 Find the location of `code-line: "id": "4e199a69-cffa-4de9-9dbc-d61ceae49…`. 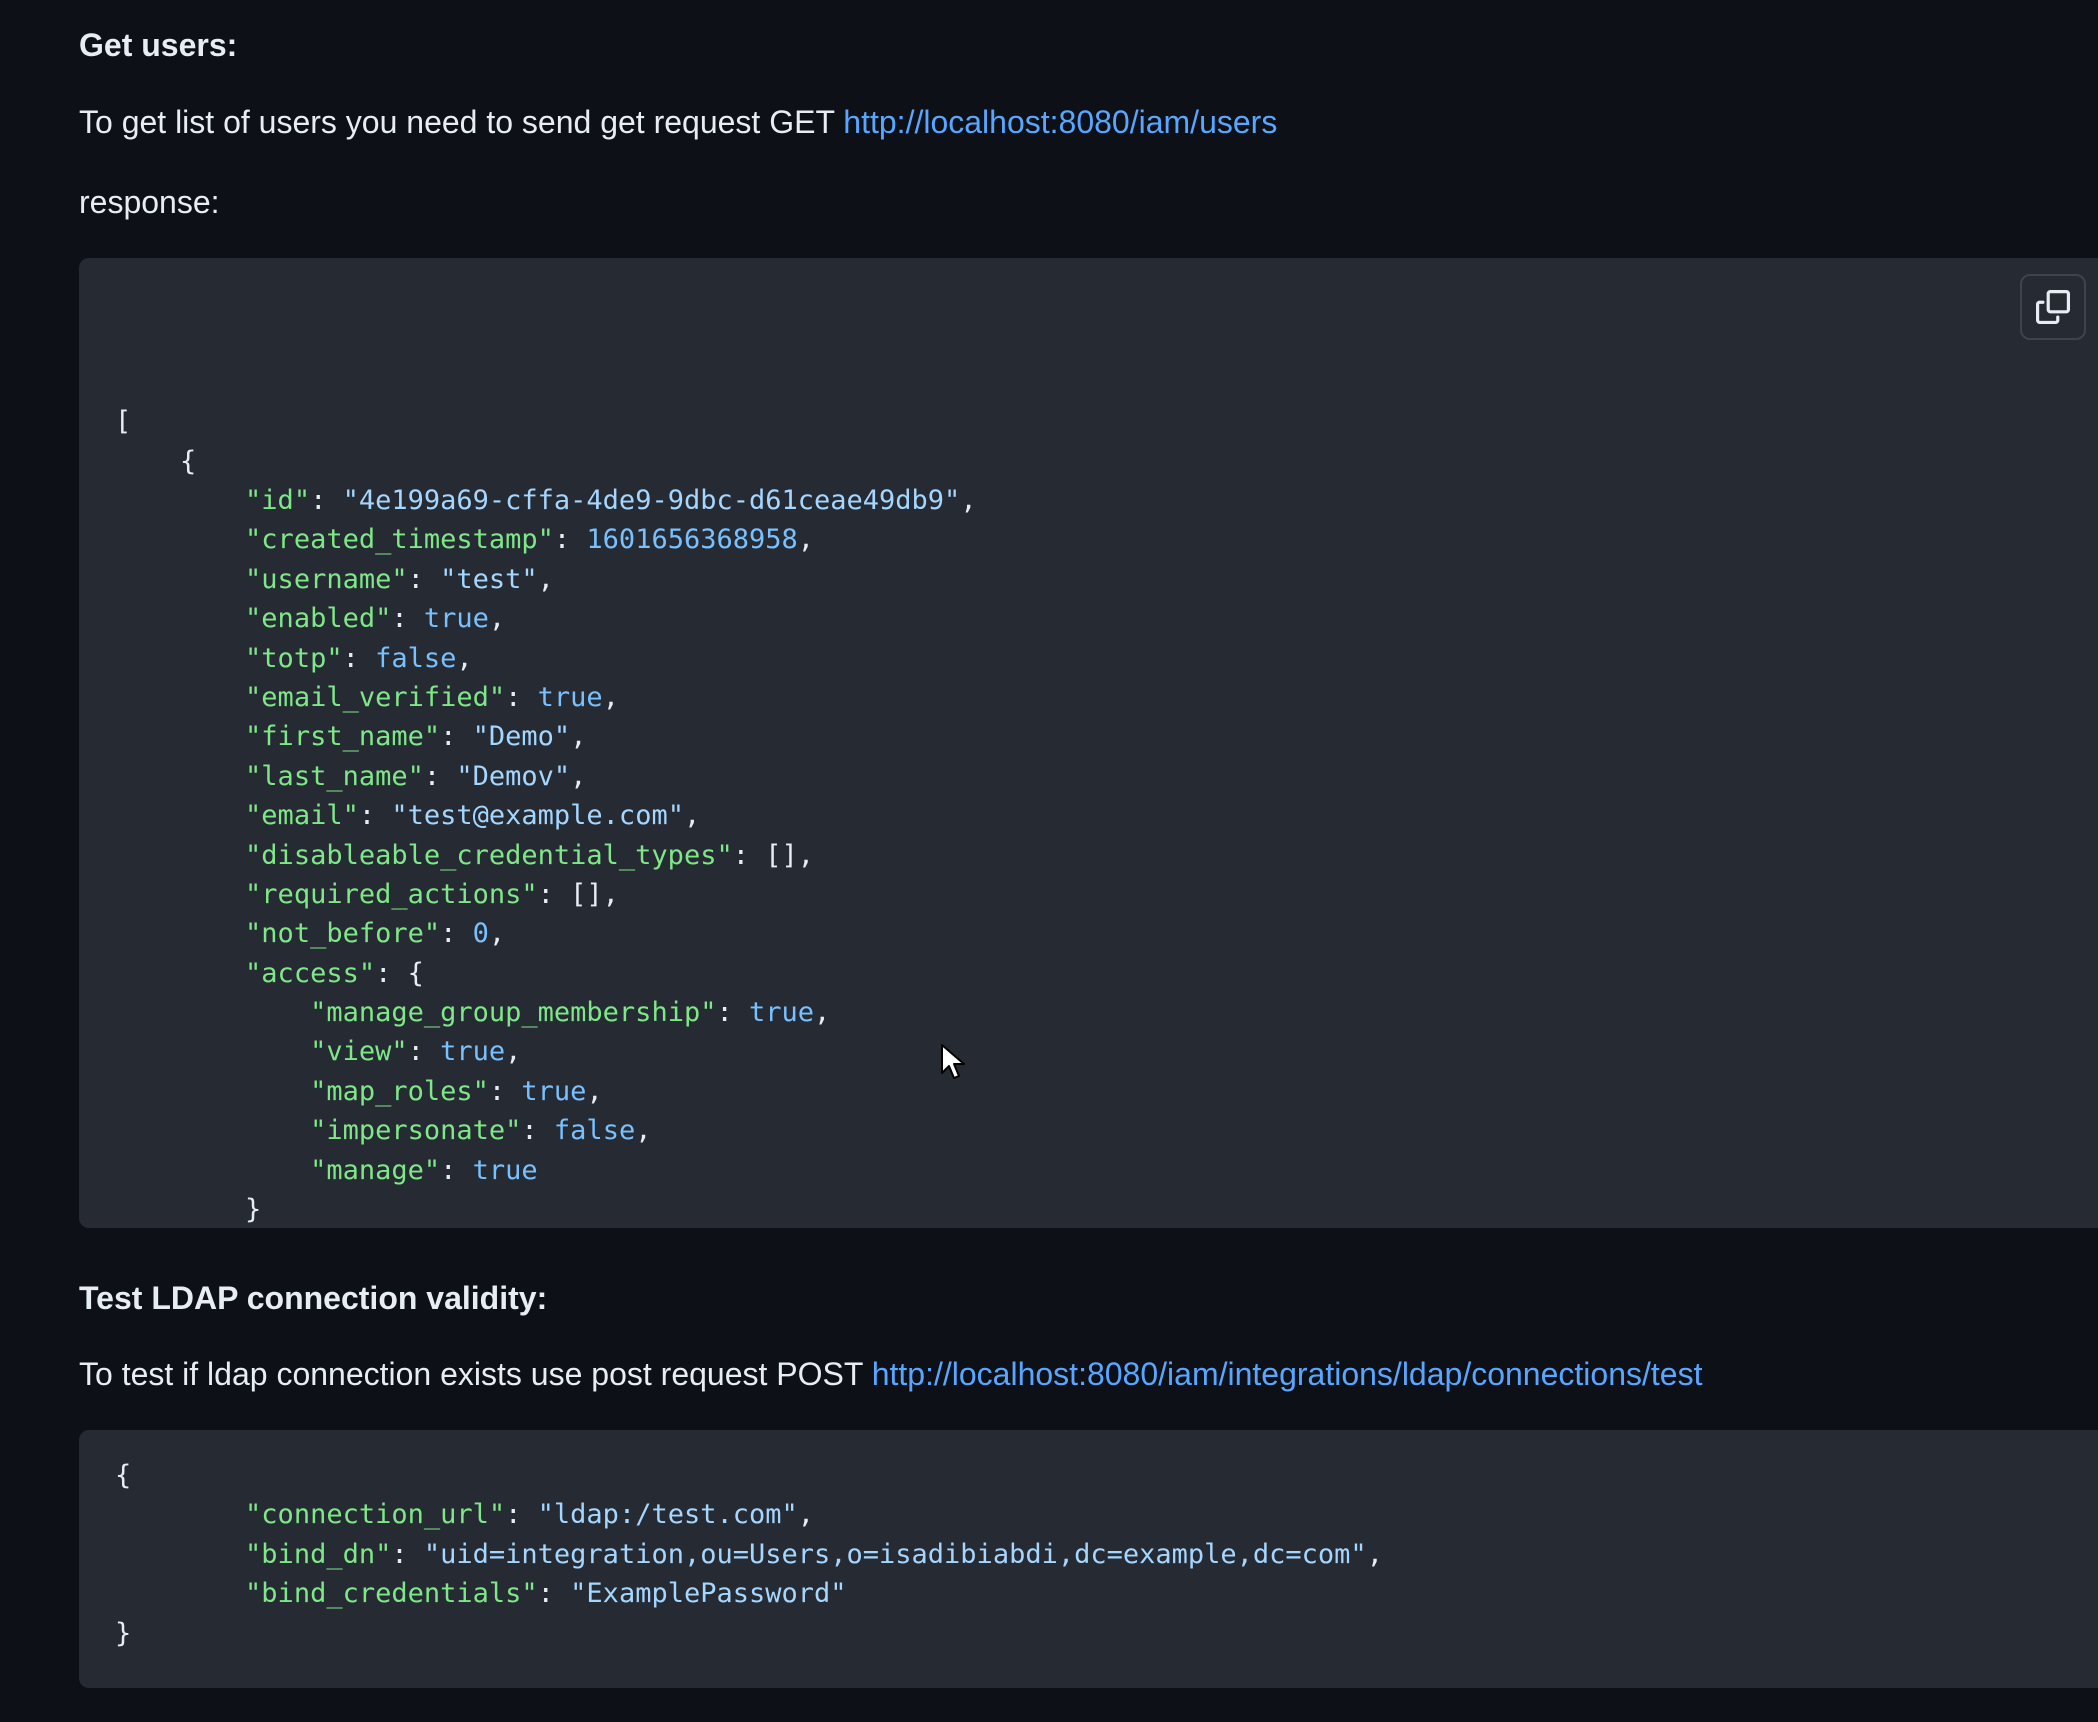

code-line: "id": "4e199a69-cffa-4de9-9dbc-d61ceae49… is located at coordinates (1106, 500).